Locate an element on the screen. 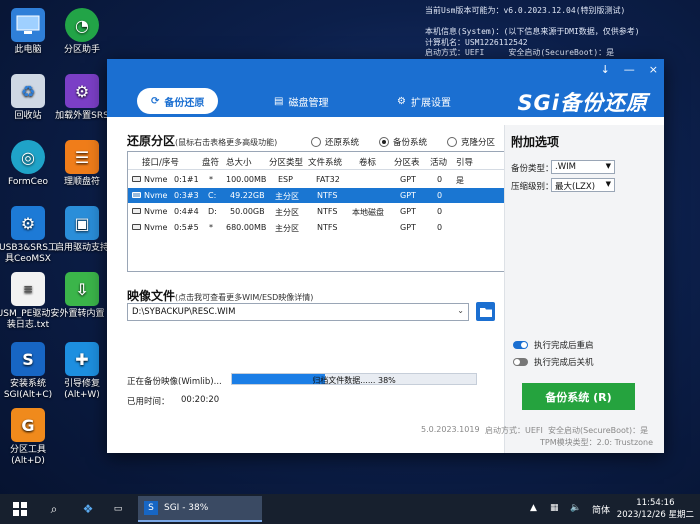 This screenshot has height=524, width=700. column-header: 卷标 is located at coordinates (368, 163).